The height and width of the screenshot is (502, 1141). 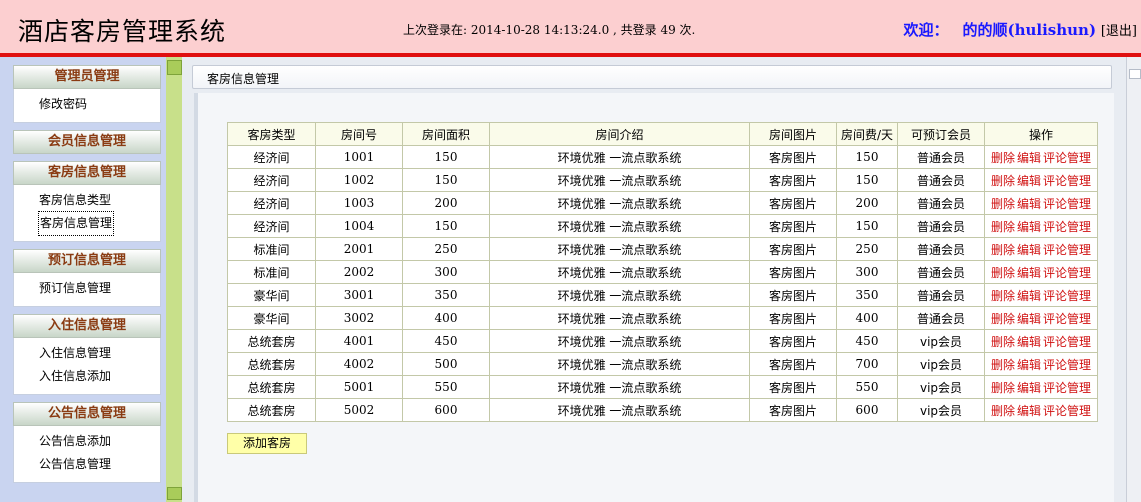 What do you see at coordinates (174, 493) in the screenshot?
I see `scroll-down-button` at bounding box center [174, 493].